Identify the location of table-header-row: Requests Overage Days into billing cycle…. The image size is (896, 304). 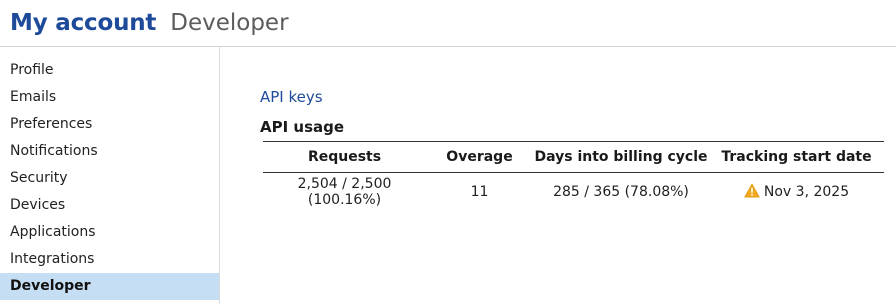
(573, 157).